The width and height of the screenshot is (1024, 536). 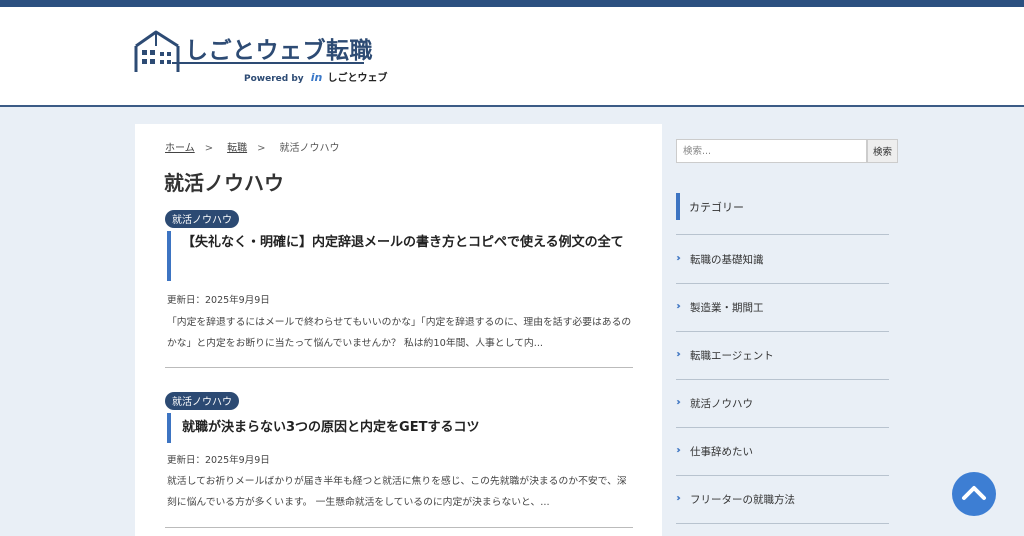 What do you see at coordinates (721, 452) in the screenshot?
I see `category-item-label: 仕事辞めたい` at bounding box center [721, 452].